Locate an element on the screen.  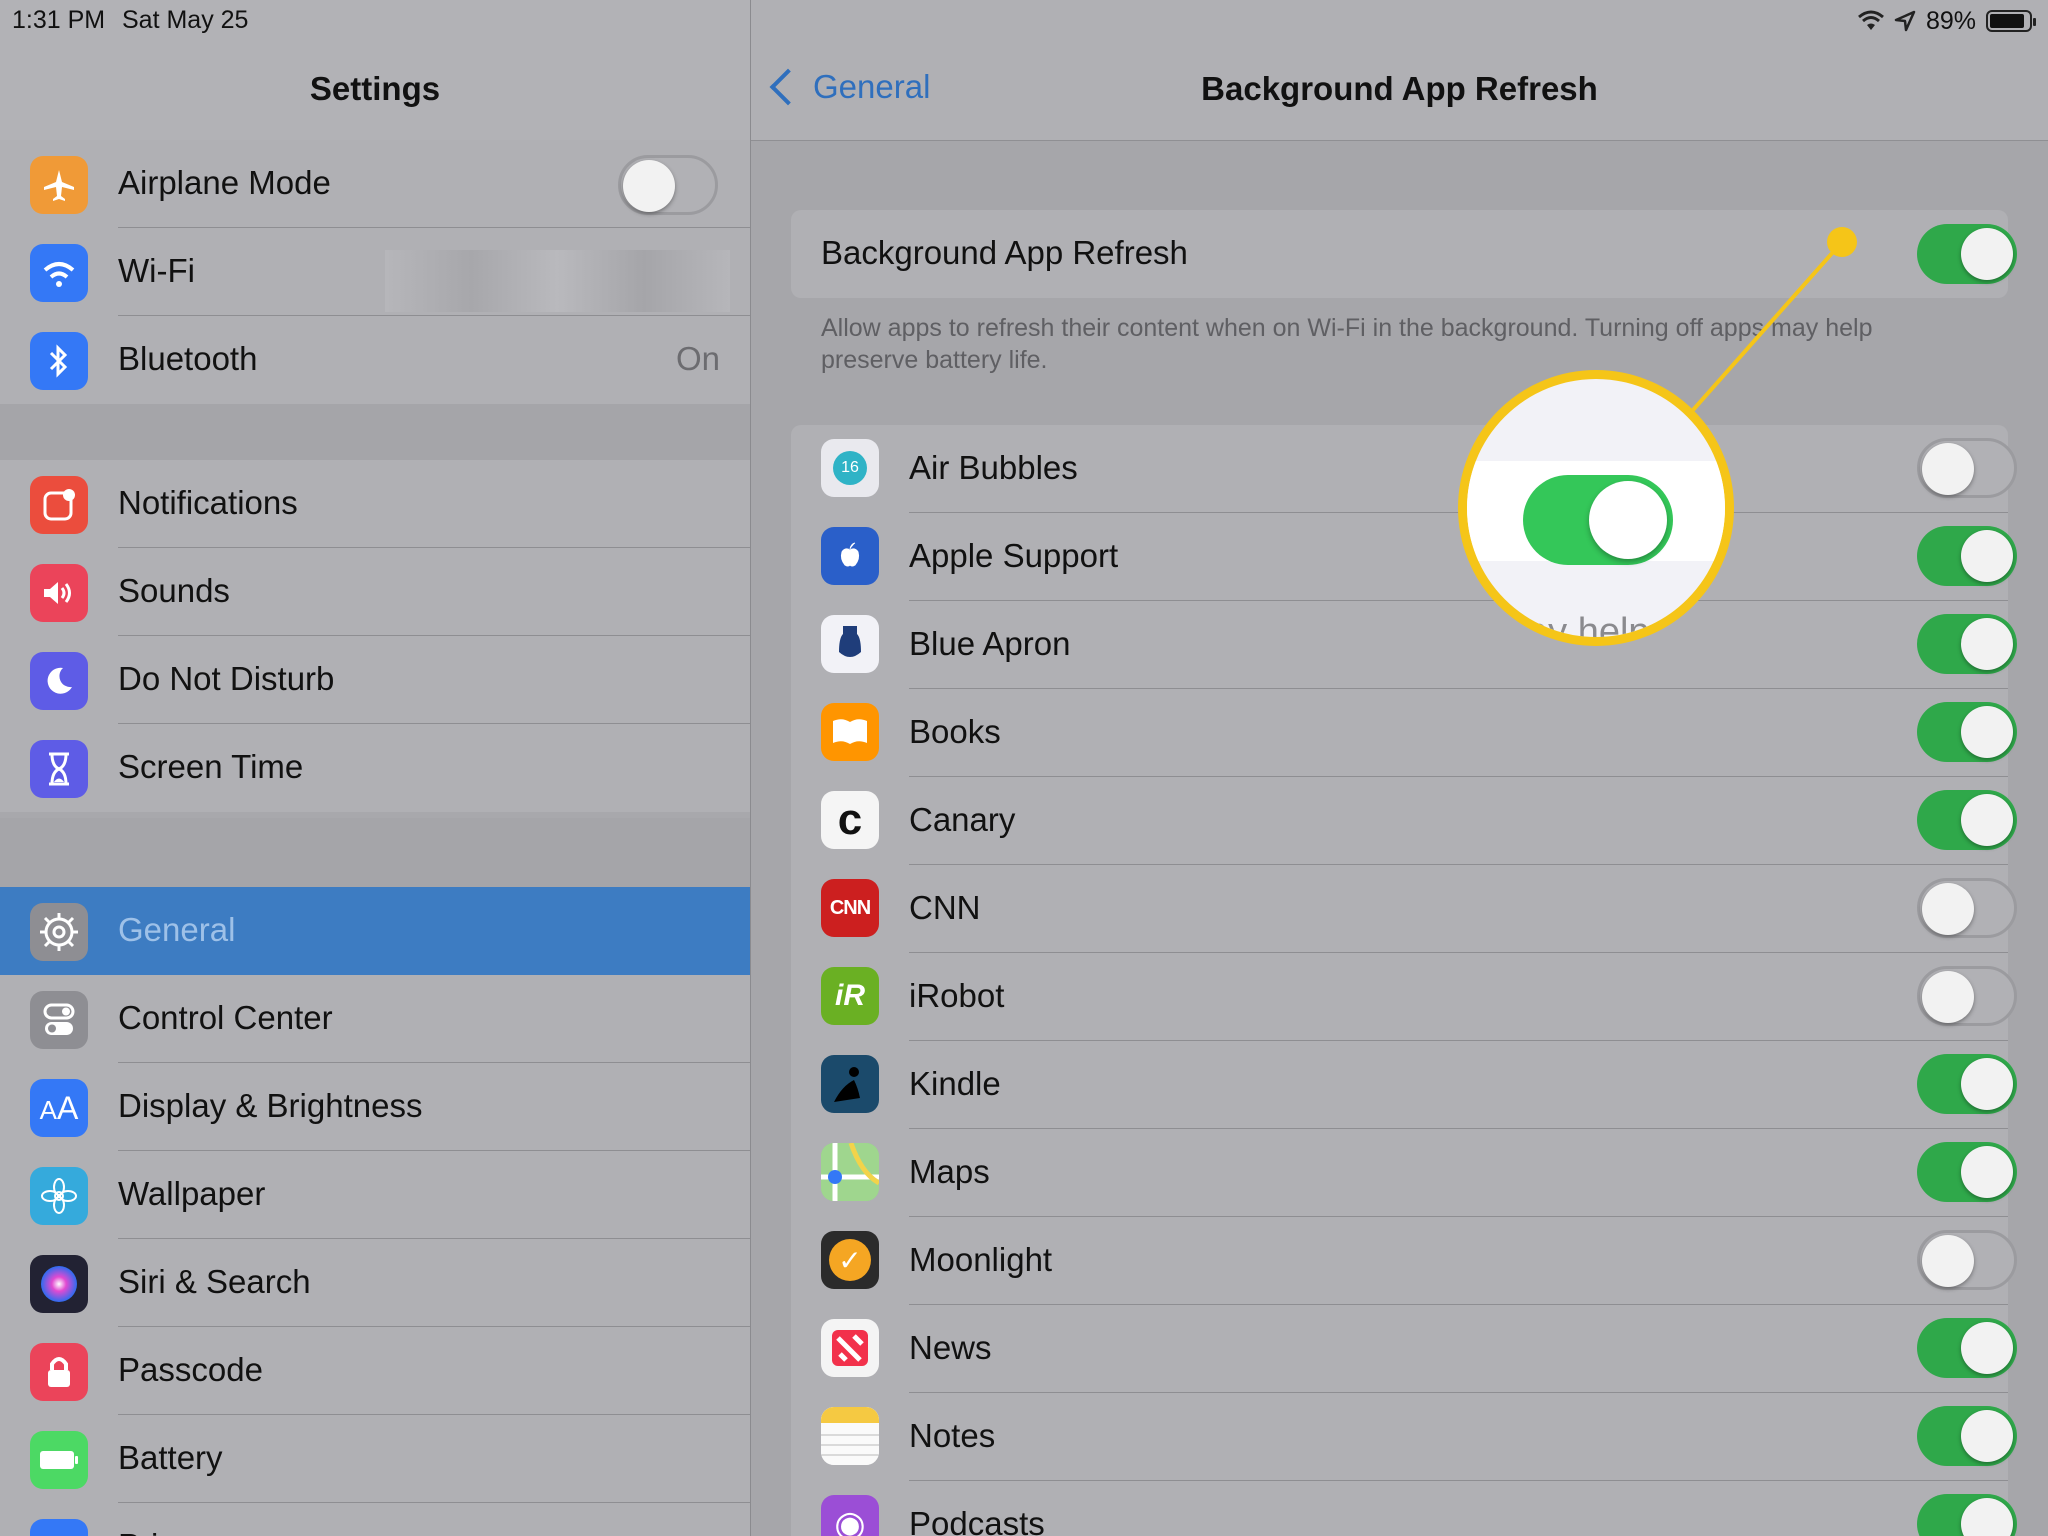
app-row-moonlight: ✓ Moonlight is located at coordinates (1404, 1261).